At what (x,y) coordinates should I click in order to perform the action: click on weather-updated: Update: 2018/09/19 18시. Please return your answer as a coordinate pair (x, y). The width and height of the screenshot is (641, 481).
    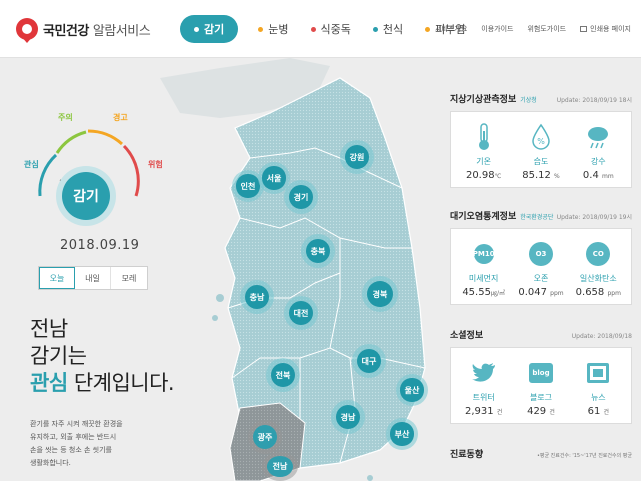
    Looking at the image, I should click on (594, 100).